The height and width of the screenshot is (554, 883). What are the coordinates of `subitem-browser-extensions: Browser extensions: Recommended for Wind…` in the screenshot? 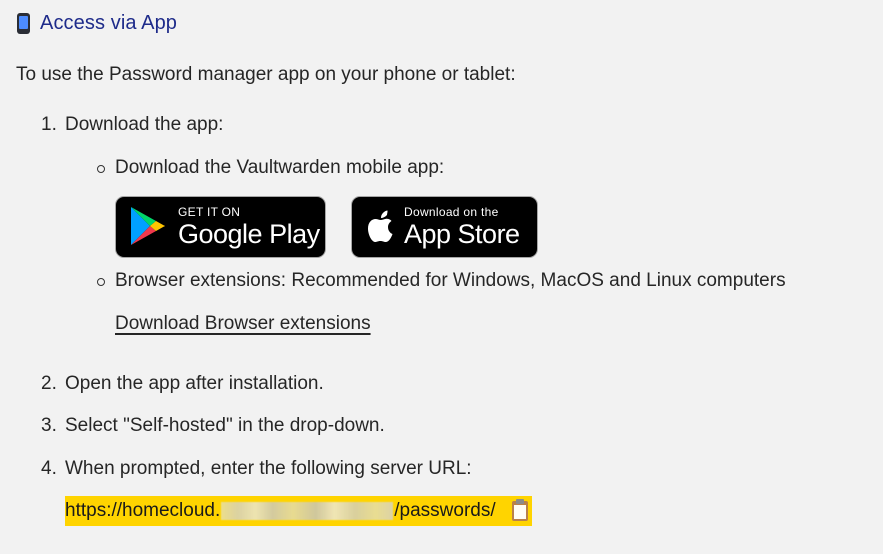 It's located at (441, 281).